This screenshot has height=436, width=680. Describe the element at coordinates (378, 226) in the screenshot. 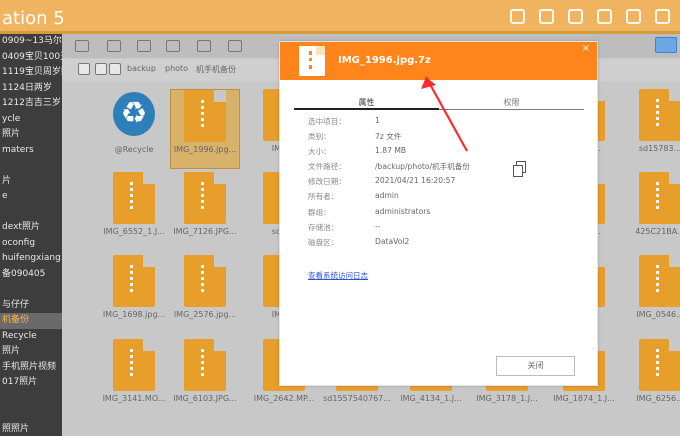

I see `property-value: --` at that location.